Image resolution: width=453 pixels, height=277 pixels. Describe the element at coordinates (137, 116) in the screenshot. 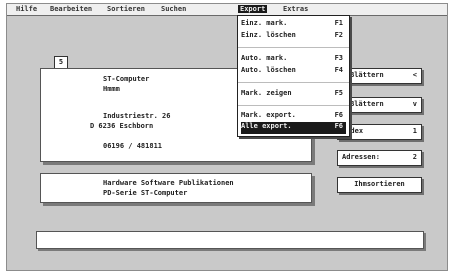

I see `address-line-street: Industriestr. 26` at that location.